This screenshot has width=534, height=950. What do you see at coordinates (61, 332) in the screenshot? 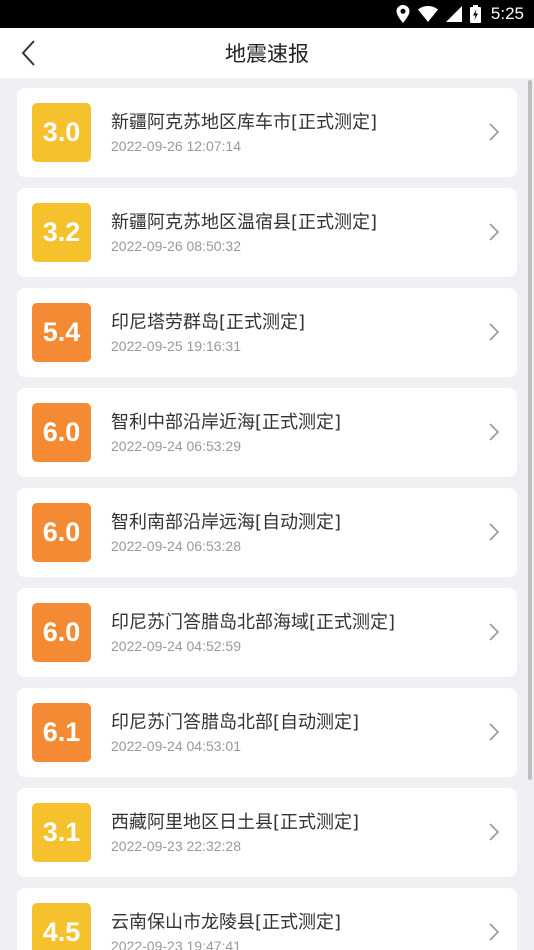
I see `magnitude-badge: 5.4` at bounding box center [61, 332].